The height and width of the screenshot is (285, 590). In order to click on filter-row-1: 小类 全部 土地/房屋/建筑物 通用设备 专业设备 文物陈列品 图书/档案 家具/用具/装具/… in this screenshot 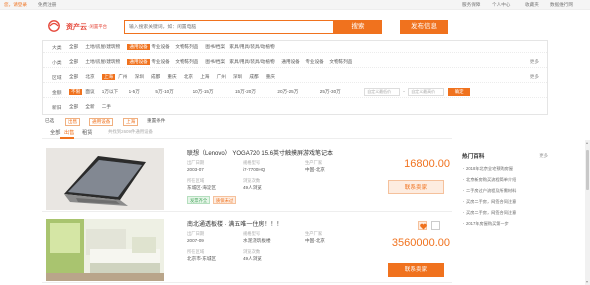, I will do `click(295, 62)`.